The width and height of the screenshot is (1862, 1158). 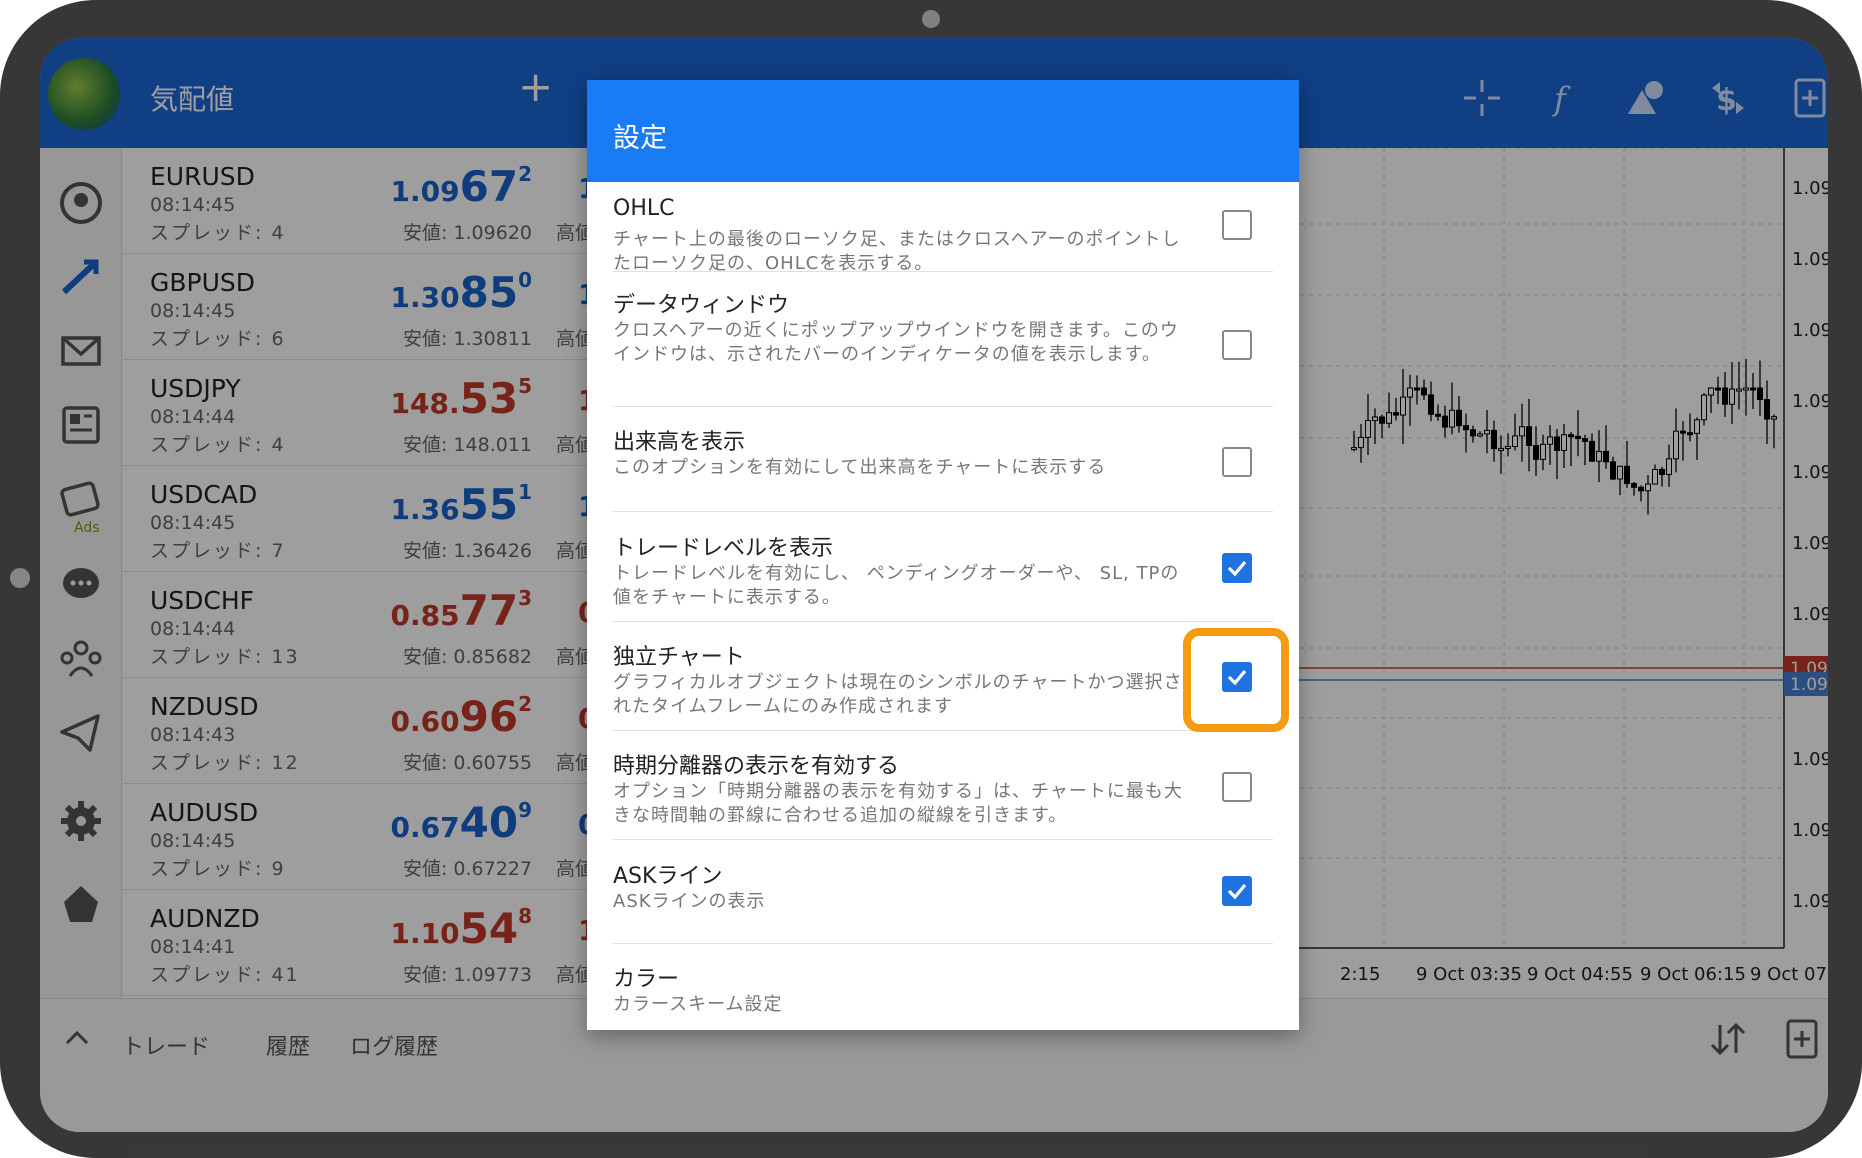 What do you see at coordinates (668, 876) in the screenshot?
I see `settings-item-title: ASKライン` at bounding box center [668, 876].